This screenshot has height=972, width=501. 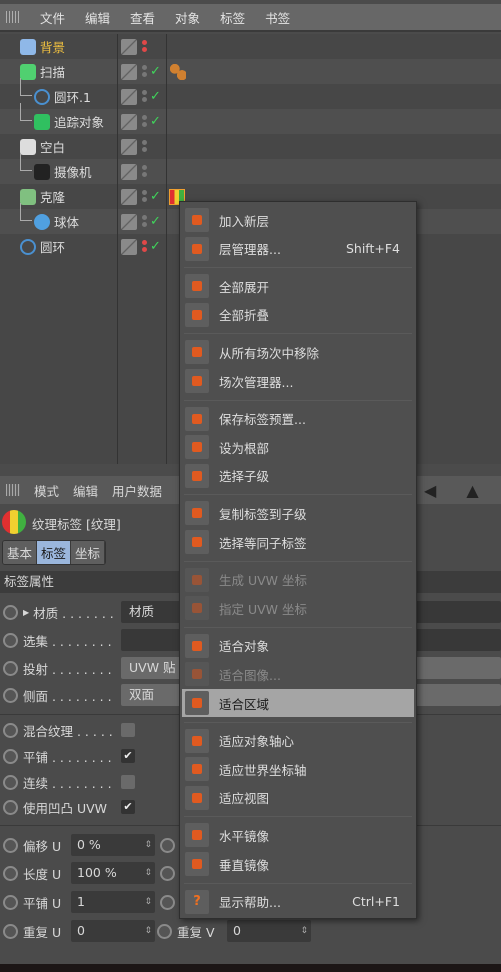 What do you see at coordinates (430, 490) in the screenshot?
I see `back-arrow-icon: ◀` at bounding box center [430, 490].